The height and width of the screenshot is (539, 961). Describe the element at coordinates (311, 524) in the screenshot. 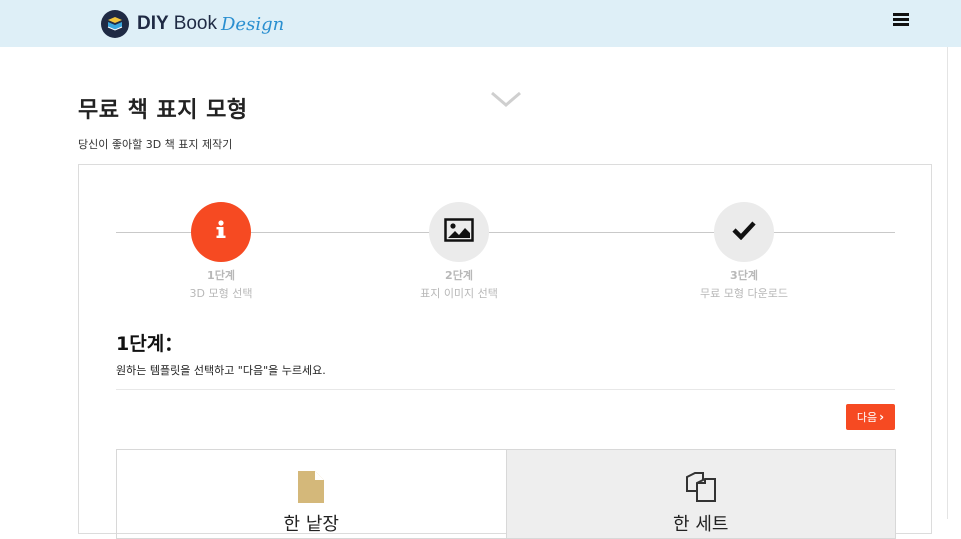

I see `template-option-single-label: 한 낱장` at that location.